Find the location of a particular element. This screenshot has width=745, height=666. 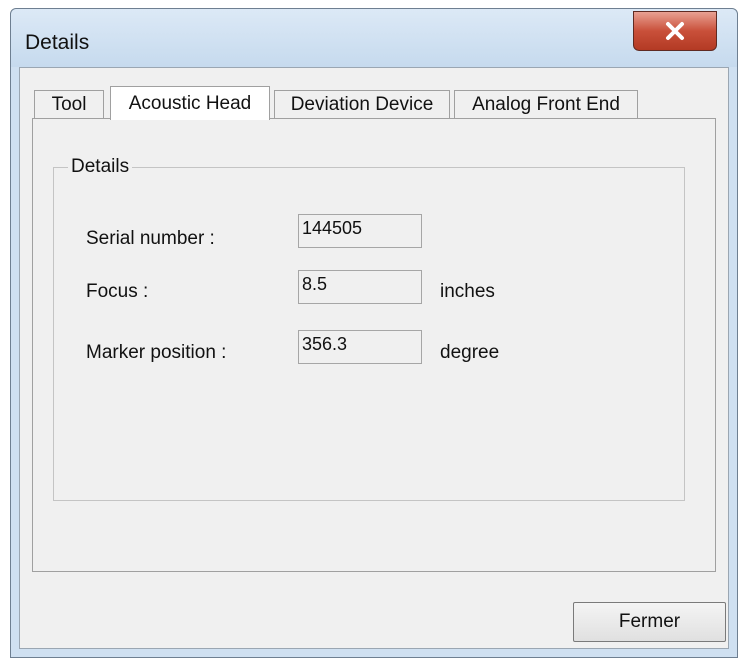

focus-field: 8.5 is located at coordinates (360, 287).